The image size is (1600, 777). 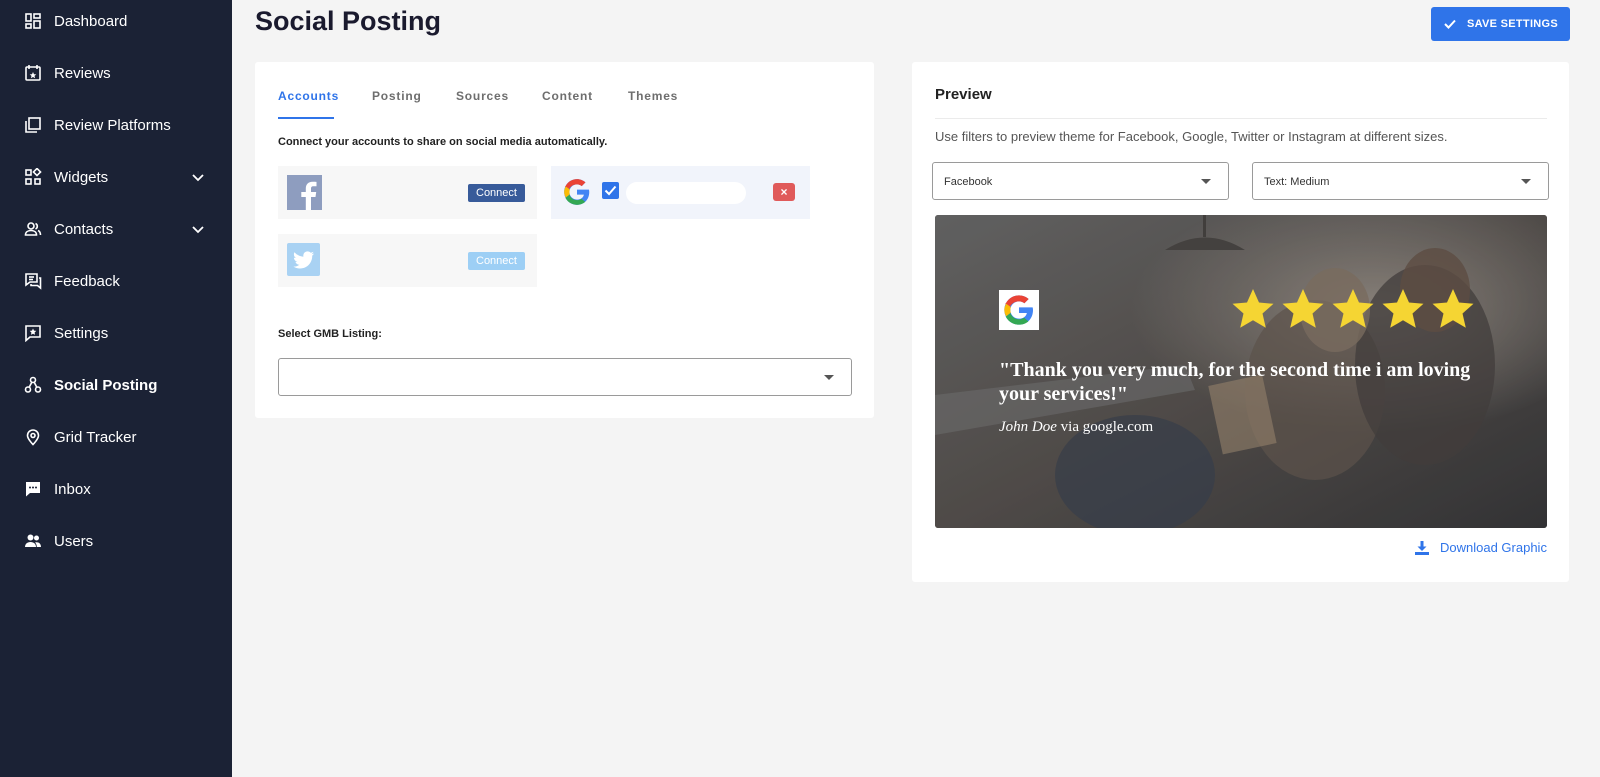 What do you see at coordinates (968, 182) in the screenshot?
I see `platform-select-value: Facebook` at bounding box center [968, 182].